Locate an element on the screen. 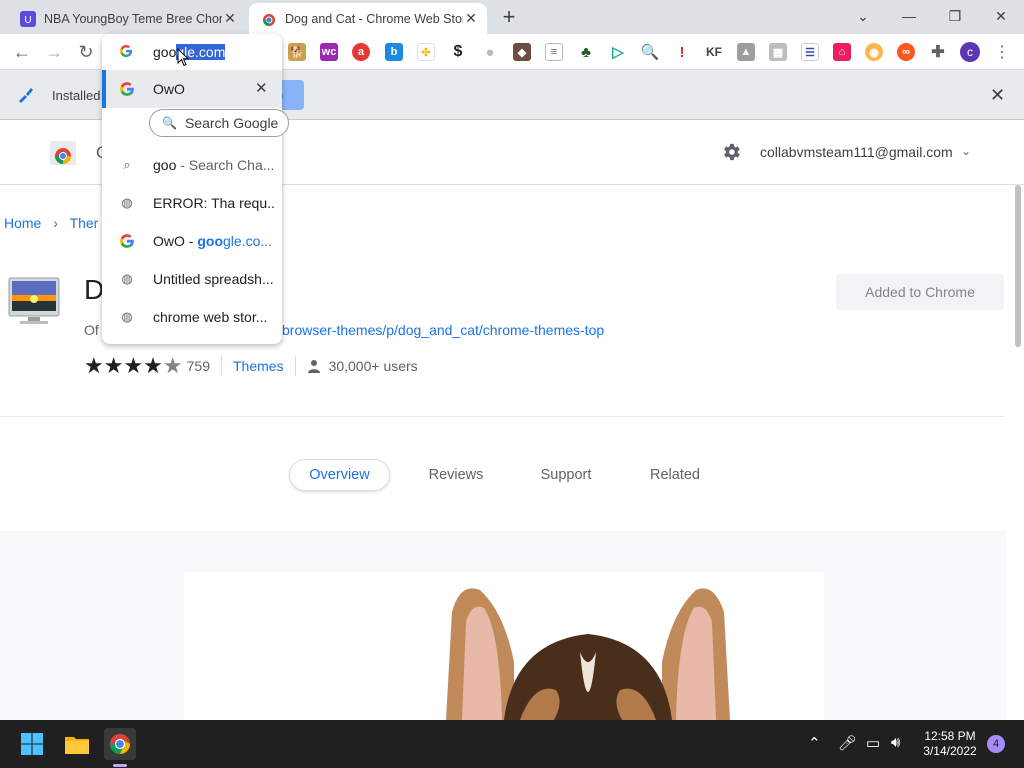 The width and height of the screenshot is (1024, 768). dollar-extension-icon: $ is located at coordinates (458, 52).